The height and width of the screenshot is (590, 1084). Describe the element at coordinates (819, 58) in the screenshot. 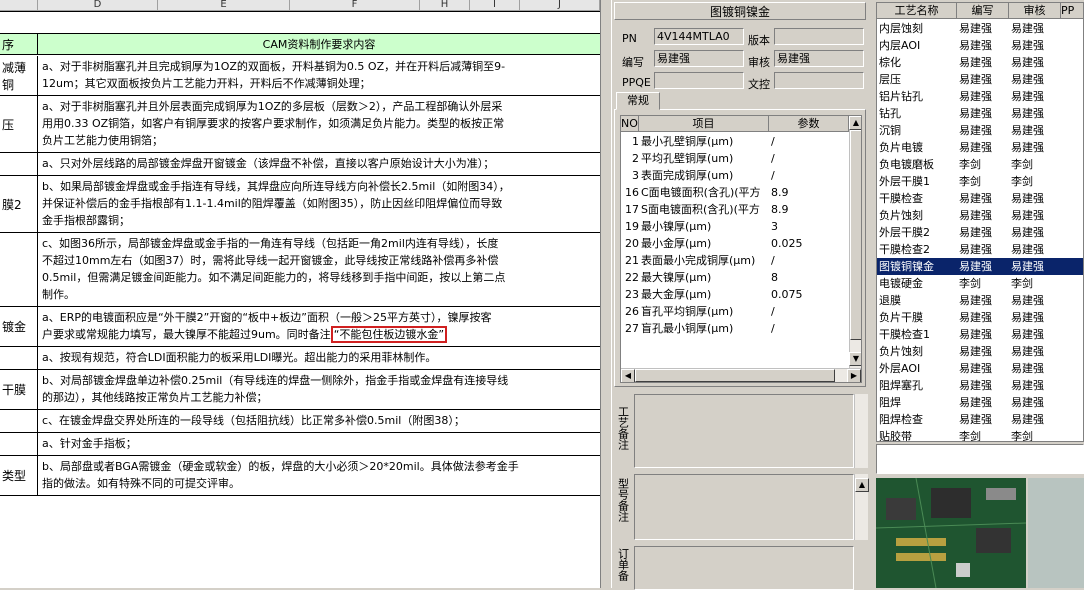

I see `reviewer-field: 易建强` at that location.